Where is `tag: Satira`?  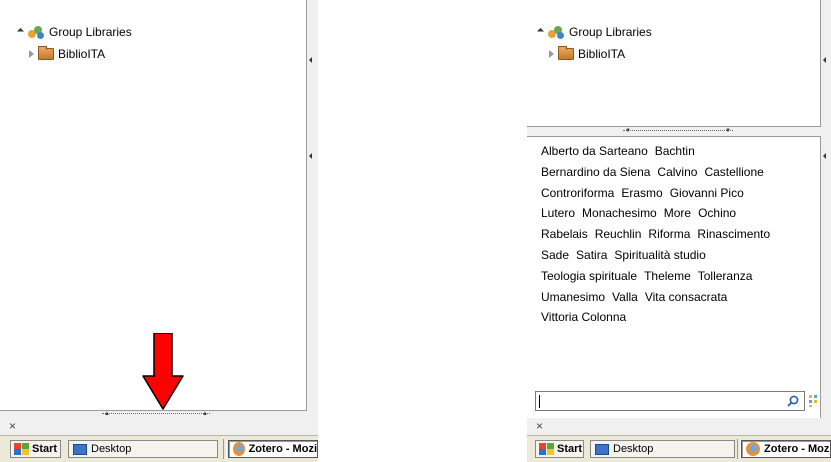 tag: Satira is located at coordinates (591, 255).